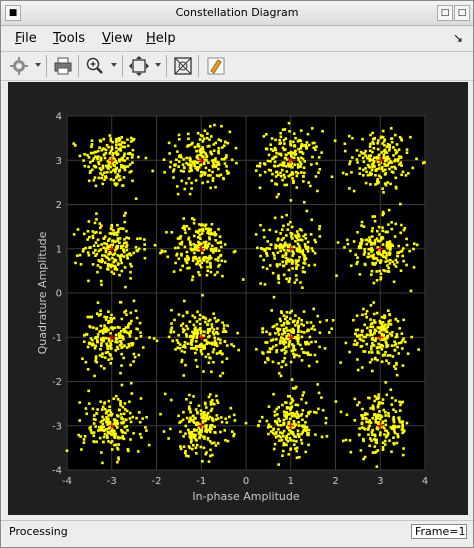  Describe the element at coordinates (462, 13) in the screenshot. I see `maximize-icon: □` at that location.